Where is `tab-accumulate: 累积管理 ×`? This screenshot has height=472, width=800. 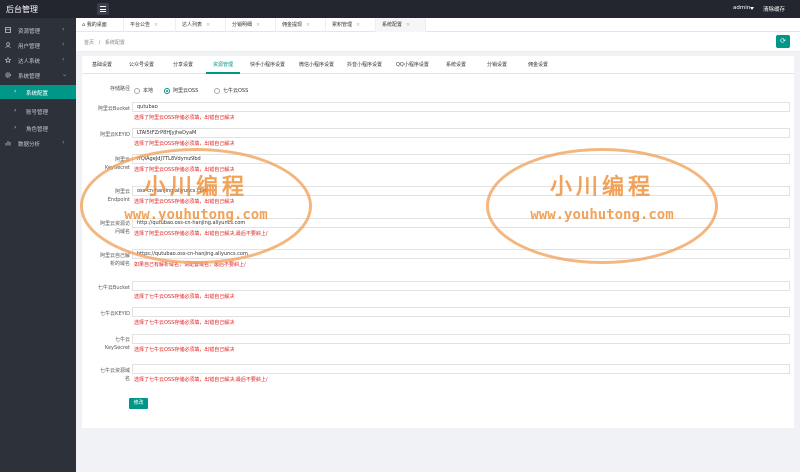
tab-accumulate: 累积管理 × is located at coordinates (351, 25).